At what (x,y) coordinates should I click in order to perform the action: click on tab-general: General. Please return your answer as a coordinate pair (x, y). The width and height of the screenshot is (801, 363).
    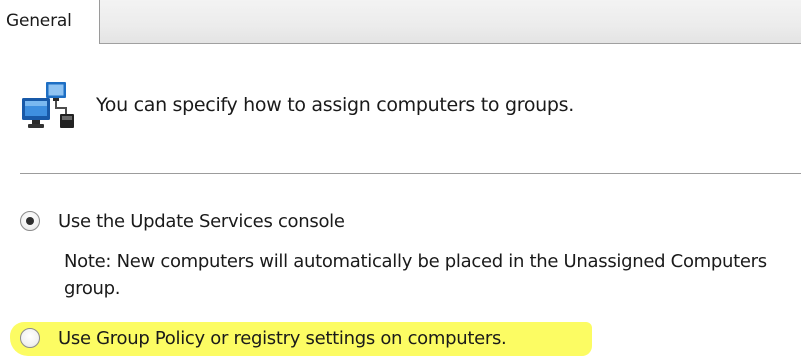
    Looking at the image, I should click on (50, 22).